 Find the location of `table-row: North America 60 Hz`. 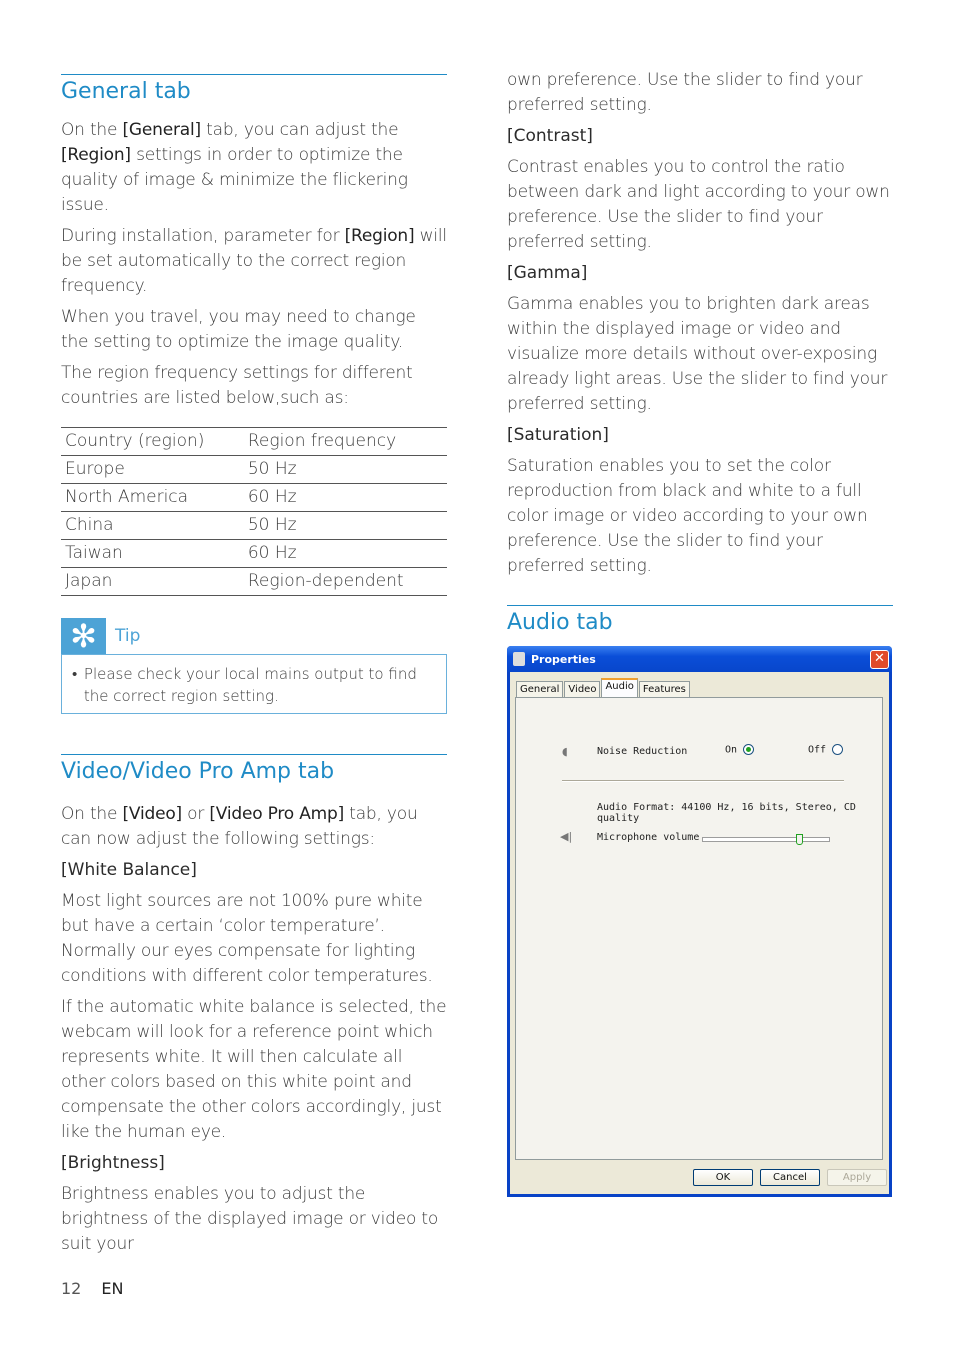

table-row: North America 60 Hz is located at coordinates (254, 497).